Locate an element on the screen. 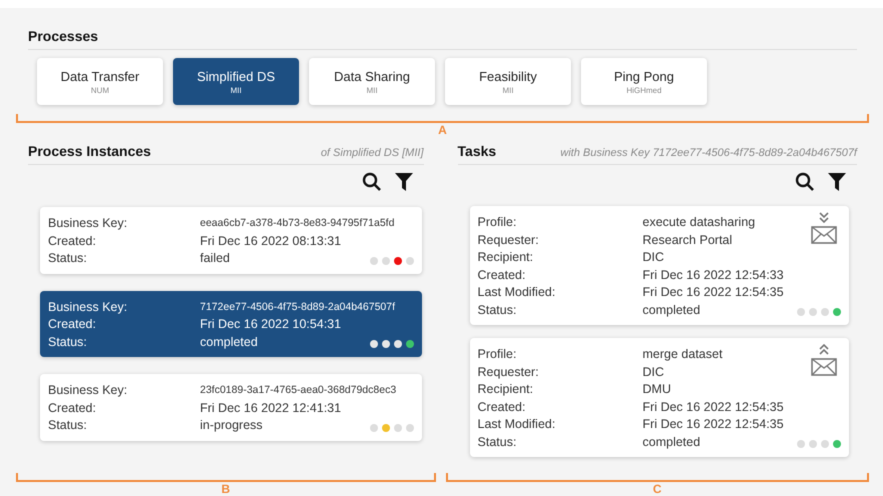 This screenshot has width=883, height=496. section-subtitle: with Business Key 7172ee77-4506-4f75-8d89-2a04b467507f is located at coordinates (708, 153).